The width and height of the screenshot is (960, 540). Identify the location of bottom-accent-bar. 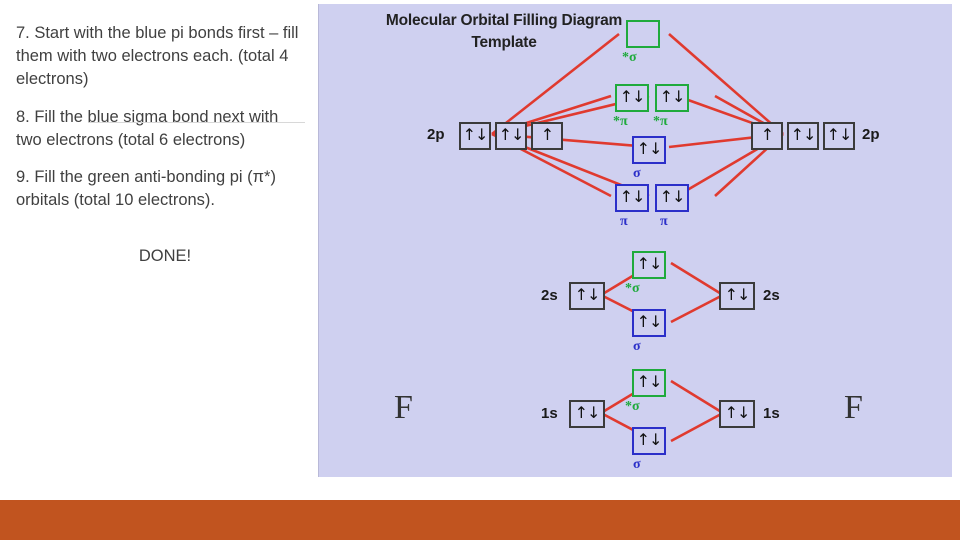
(480, 520).